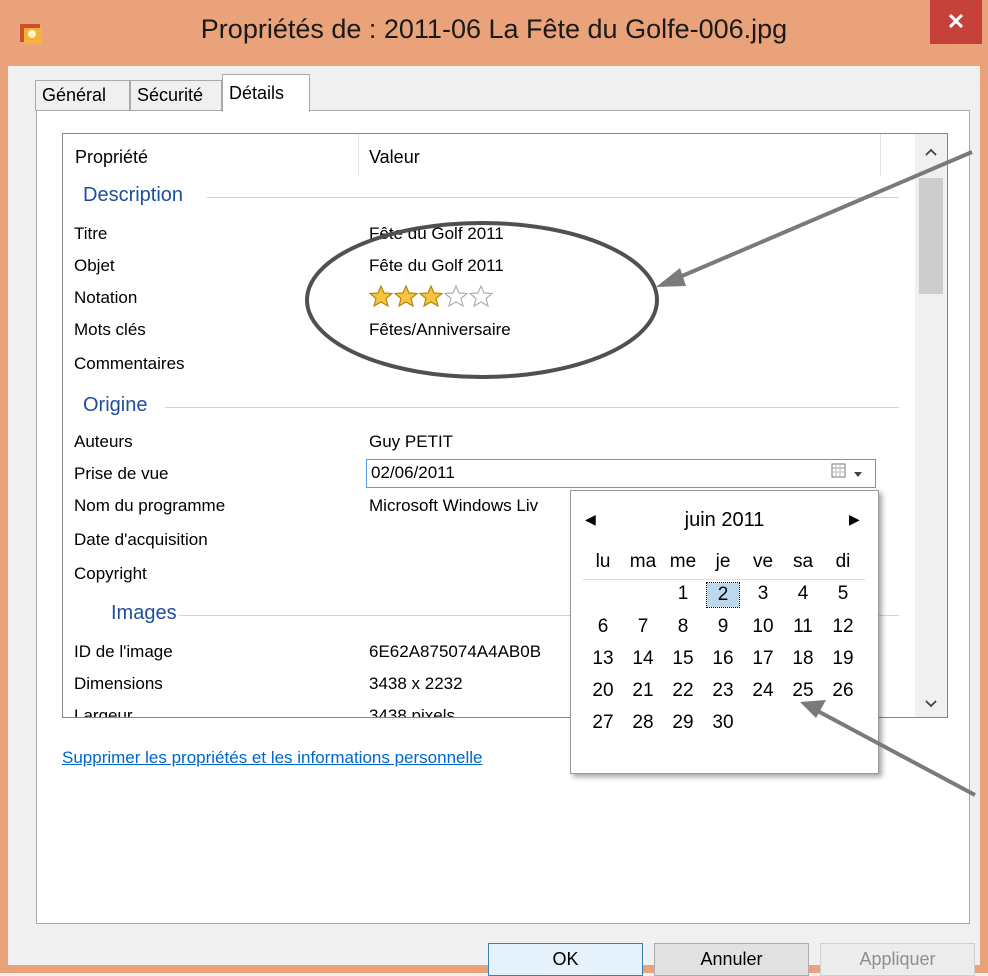  What do you see at coordinates (723, 627) in the screenshot?
I see `calendar-day: 9` at bounding box center [723, 627].